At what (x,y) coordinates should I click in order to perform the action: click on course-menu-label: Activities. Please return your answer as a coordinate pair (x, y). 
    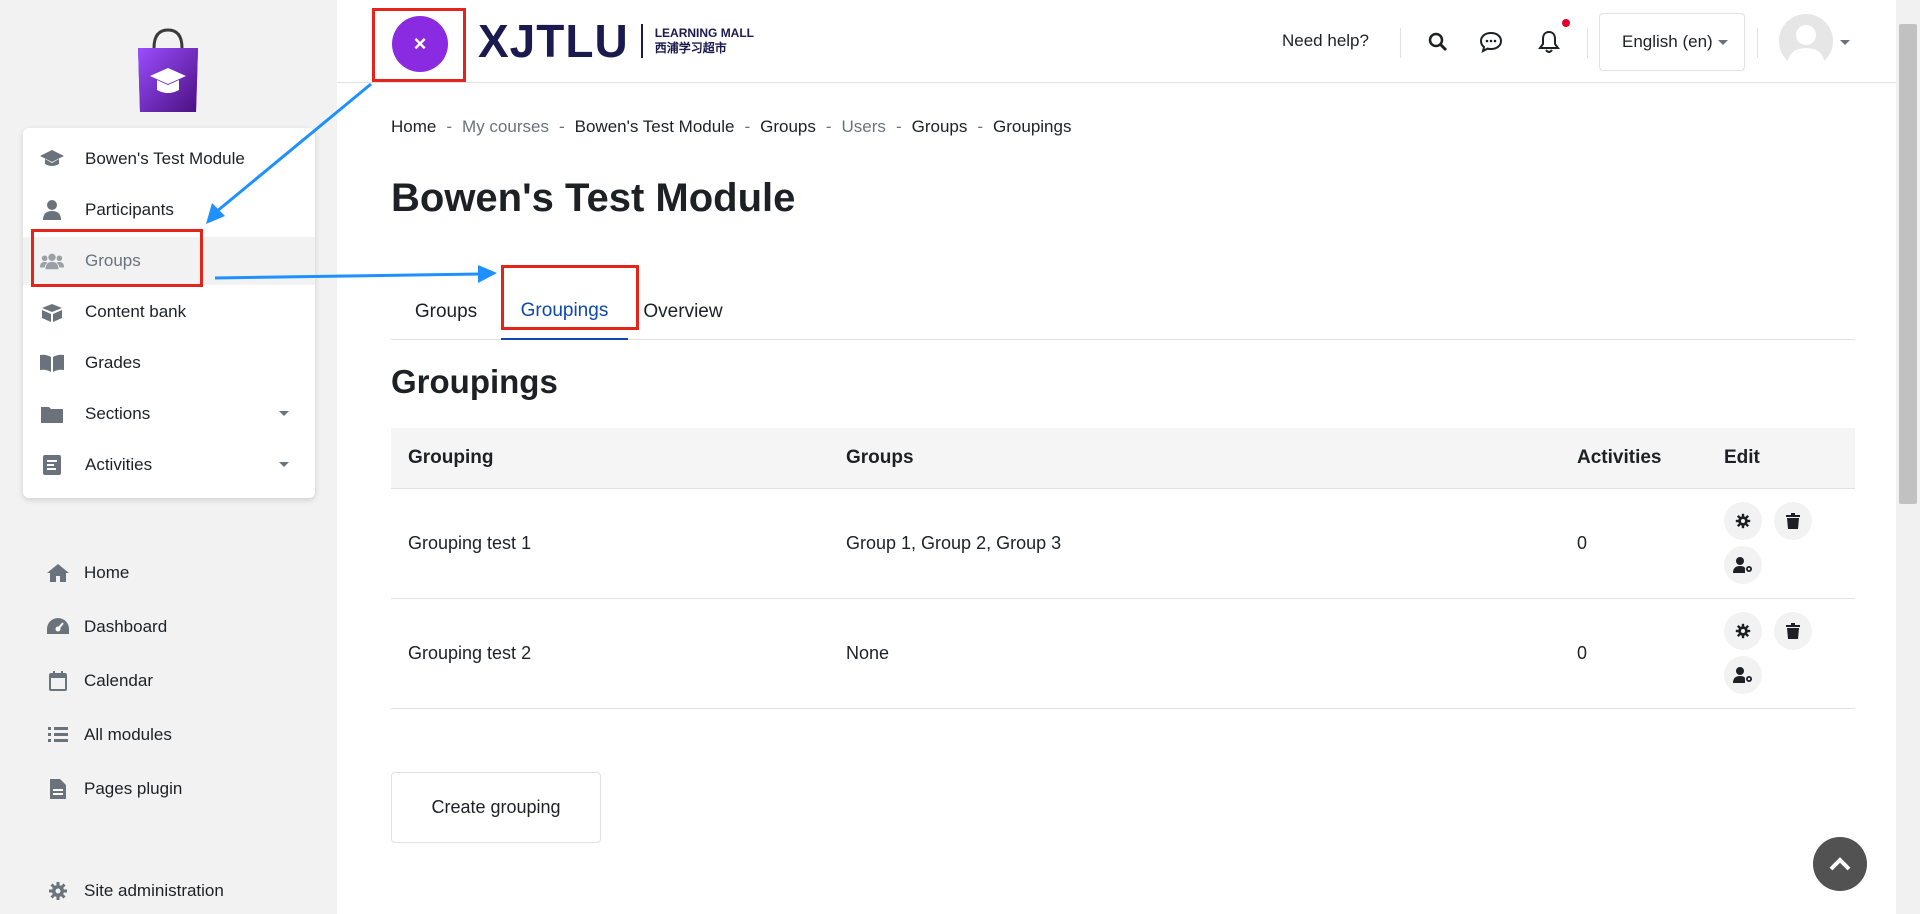
    Looking at the image, I should click on (119, 464).